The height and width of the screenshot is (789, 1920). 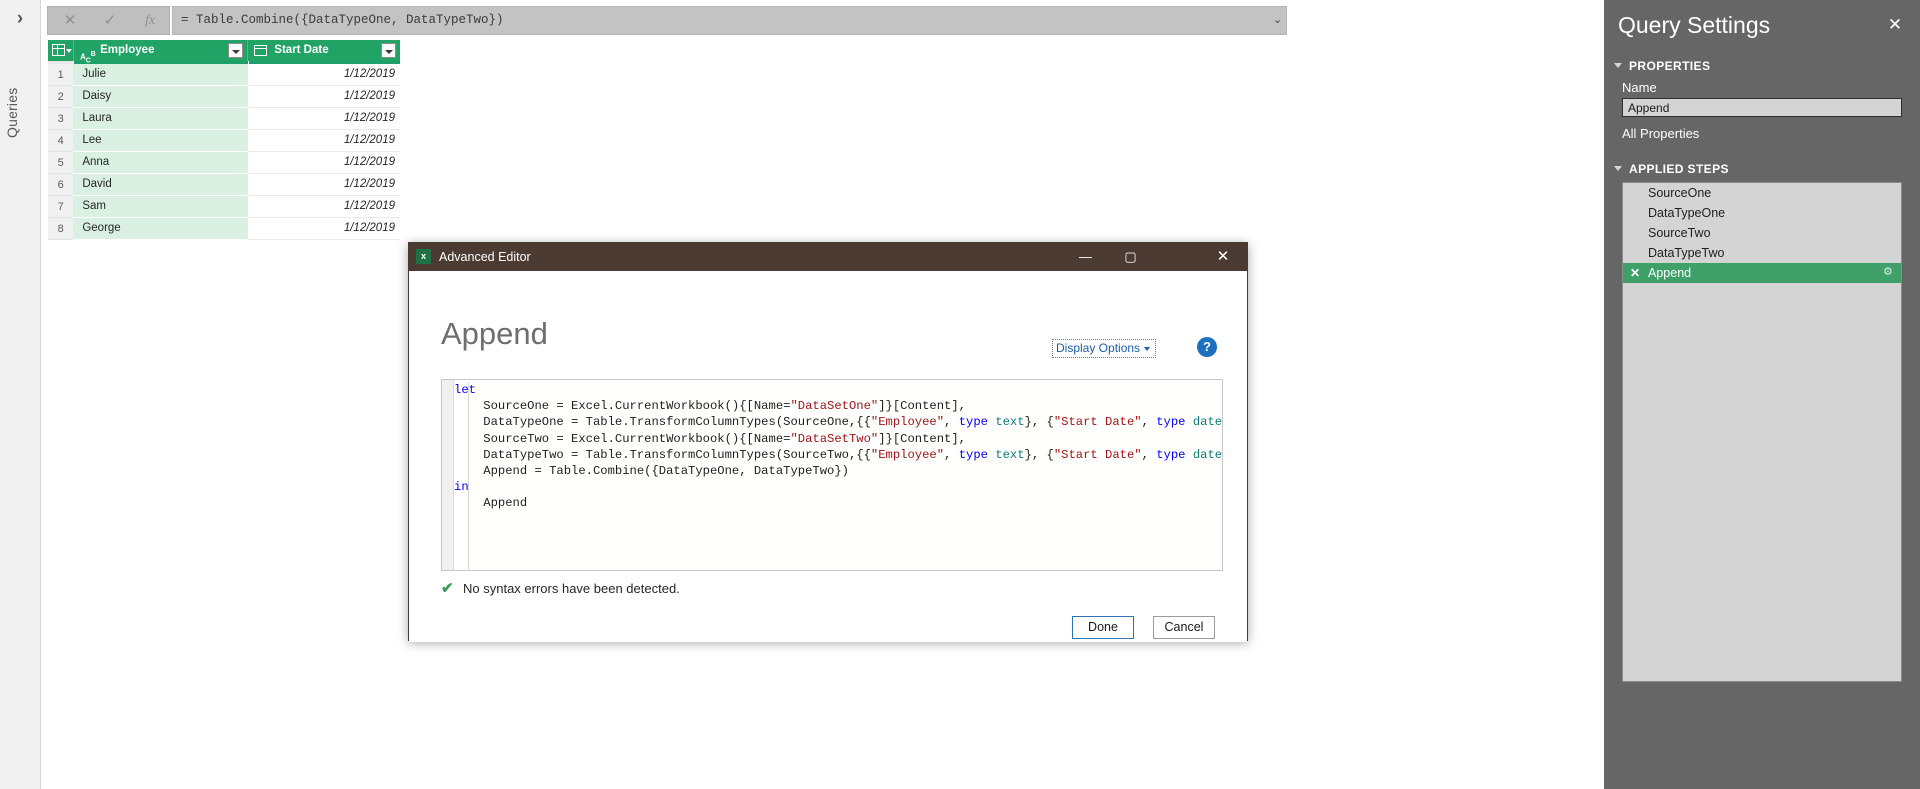 I want to click on filter-button-start-date, so click(x=388, y=50).